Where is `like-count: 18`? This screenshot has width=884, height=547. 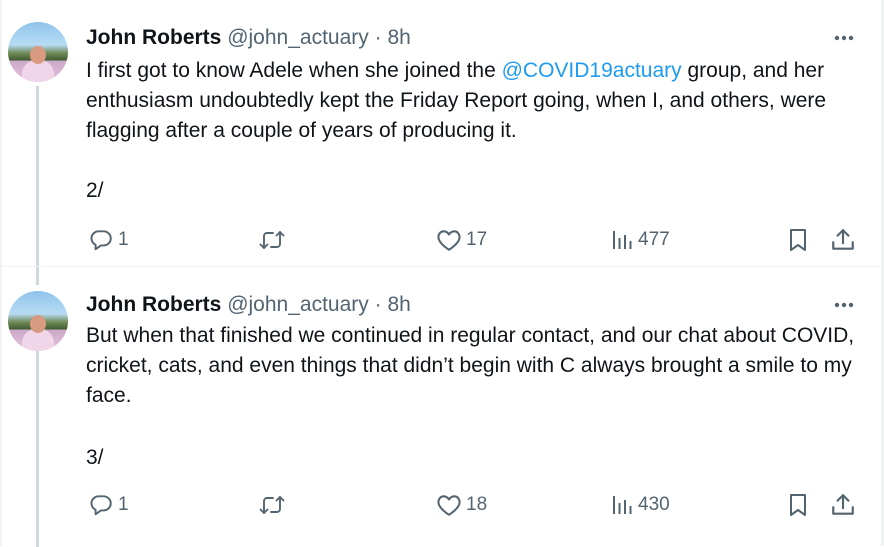 like-count: 18 is located at coordinates (477, 504).